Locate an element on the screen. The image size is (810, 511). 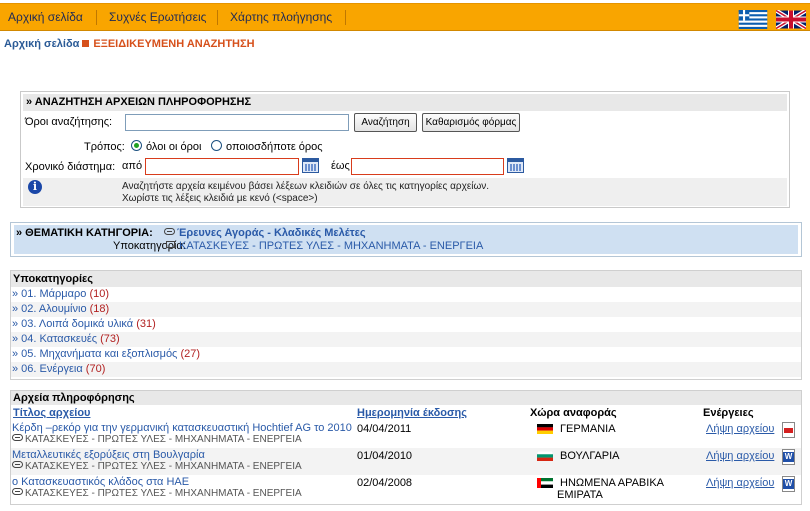
subcategory-count: (10) is located at coordinates (99, 294).